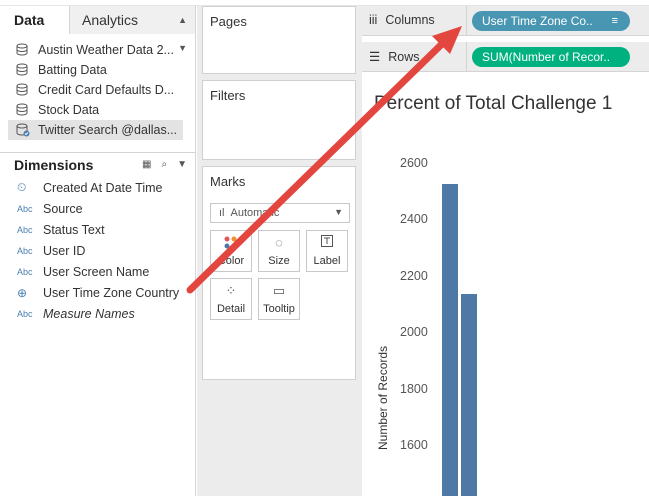 Image resolution: width=649 pixels, height=496 pixels. I want to click on rows-label: Rows, so click(404, 56).